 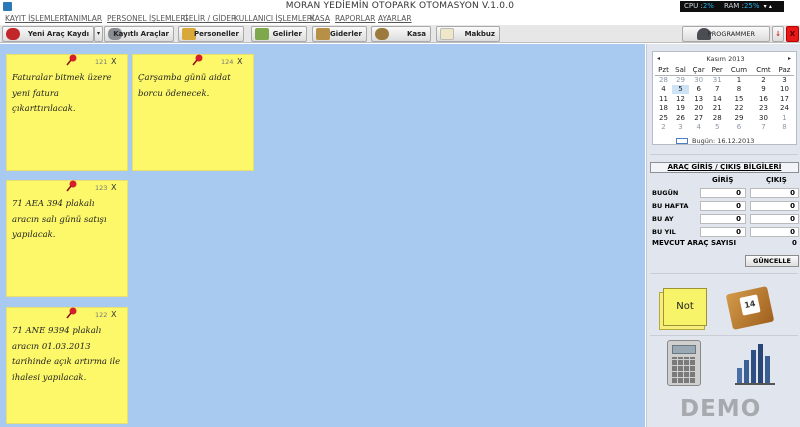 I want to click on menu-kasa: KASA, so click(x=320, y=18).